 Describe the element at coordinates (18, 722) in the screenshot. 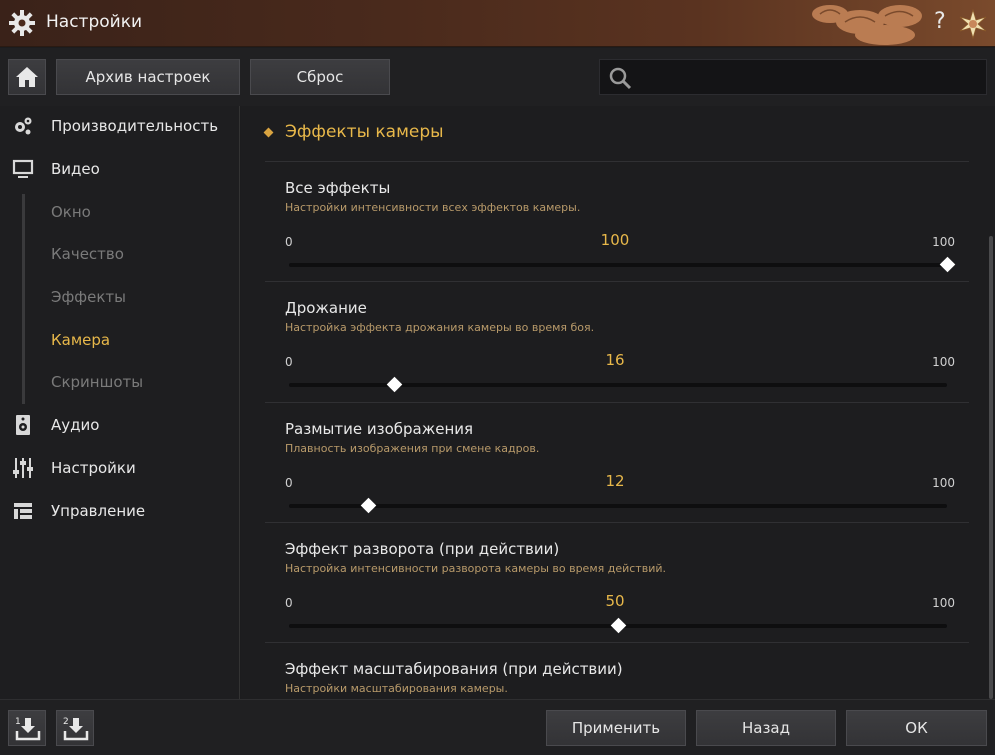

I see `preset-number: 1` at that location.